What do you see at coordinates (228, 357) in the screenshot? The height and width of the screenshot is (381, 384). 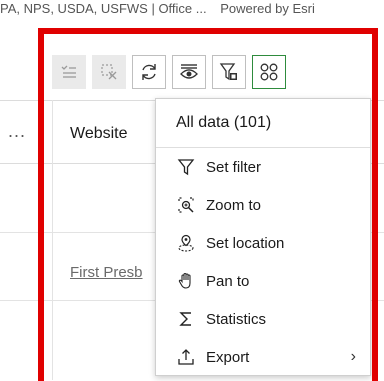 I see `menu-item-label: Export` at bounding box center [228, 357].